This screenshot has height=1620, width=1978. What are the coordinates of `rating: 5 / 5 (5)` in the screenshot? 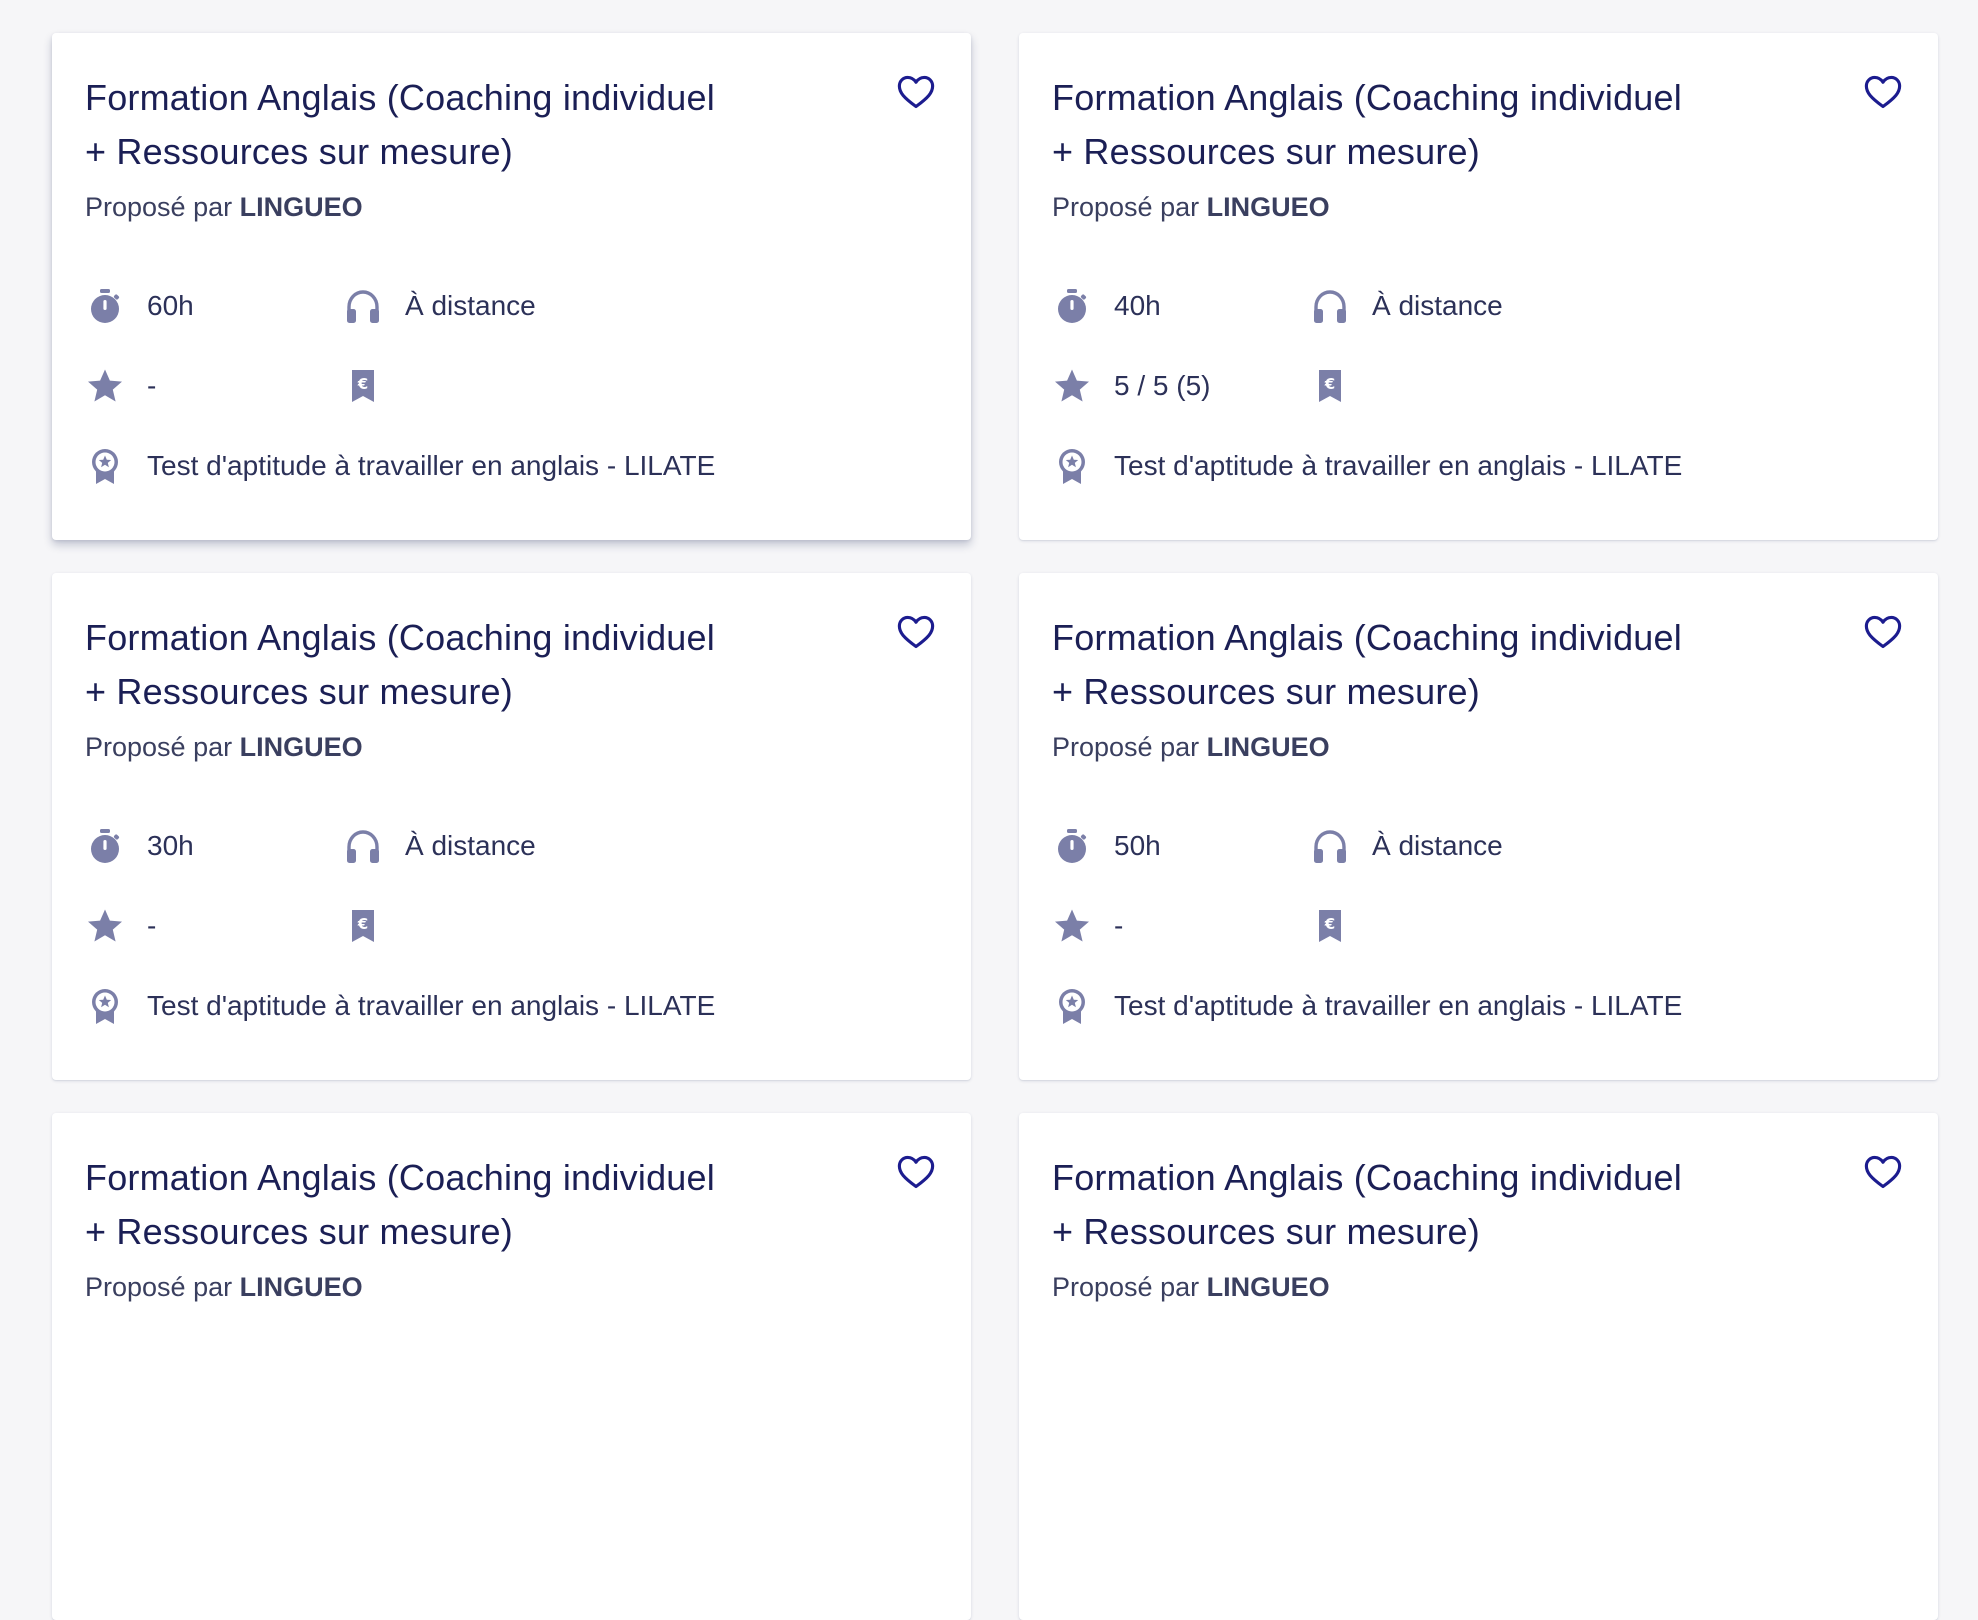 It's located at (1181, 386).